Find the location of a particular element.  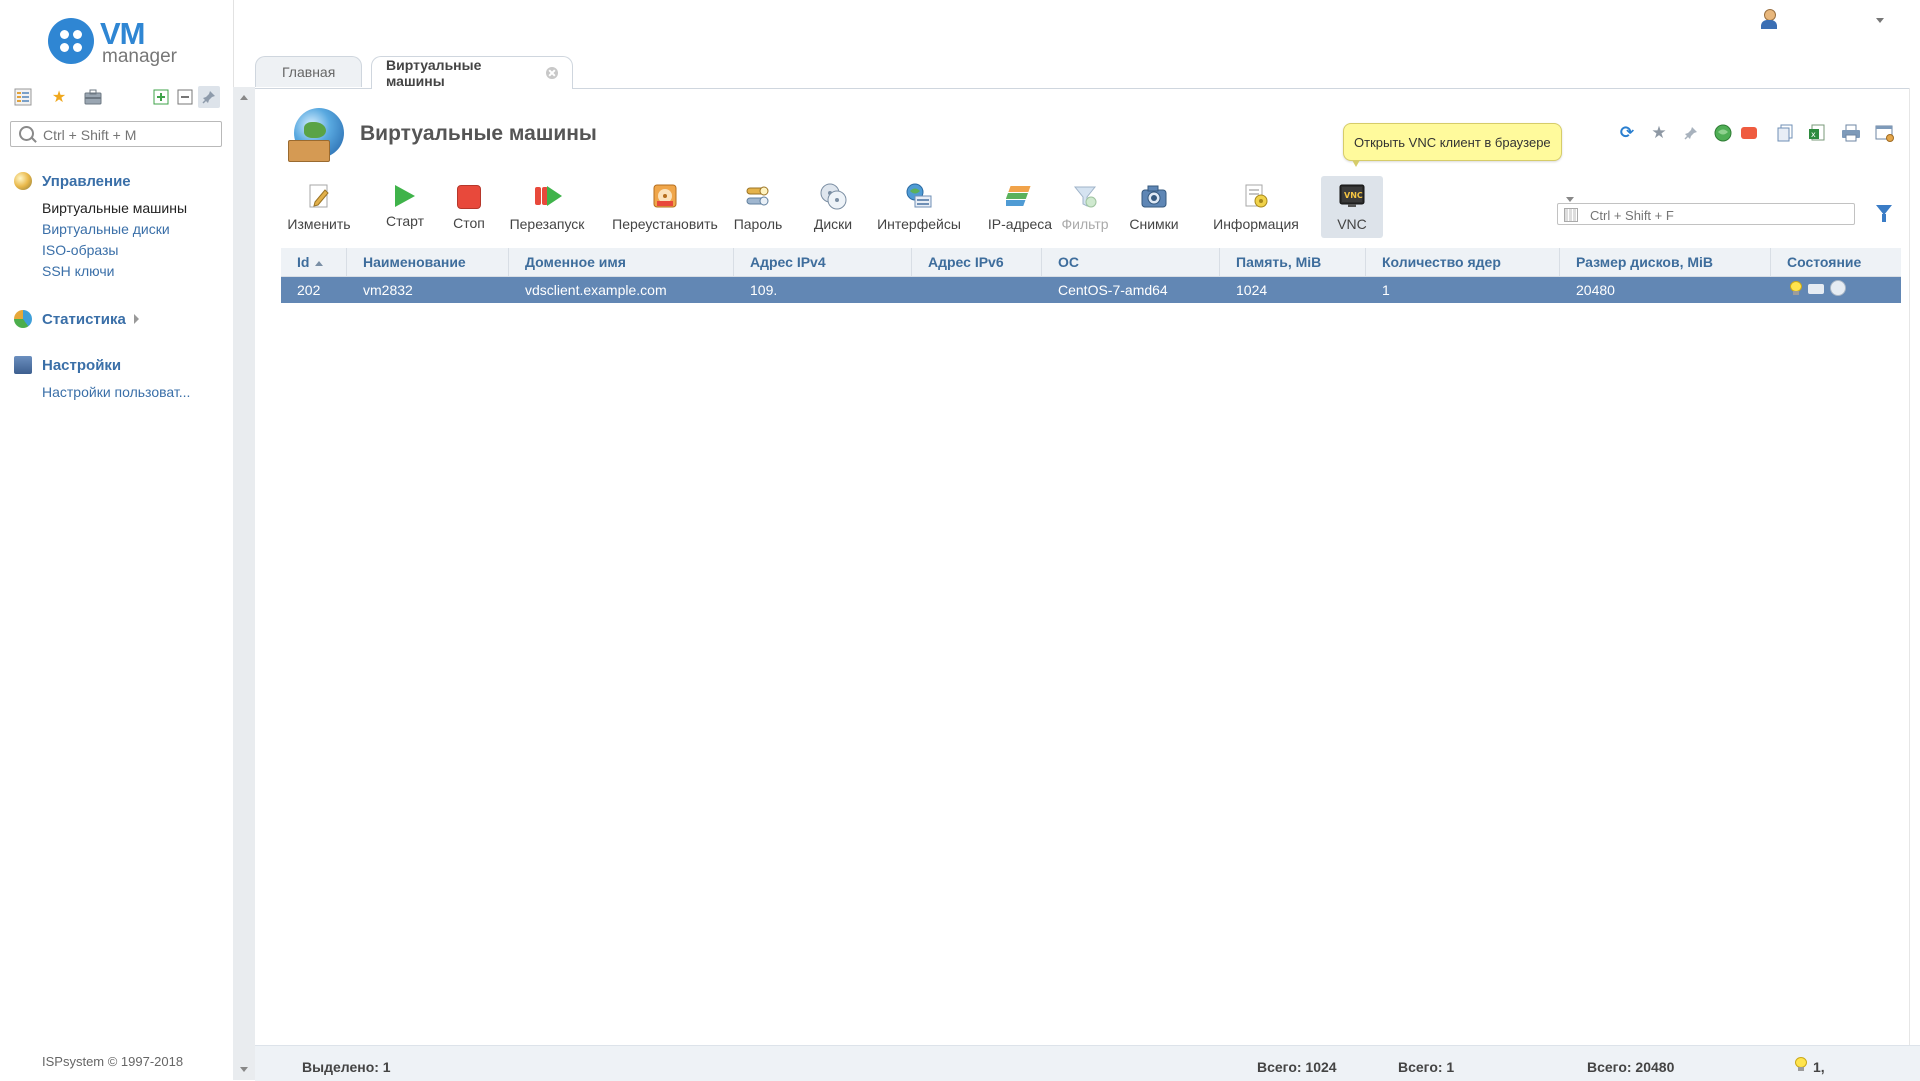

start-button: Старт is located at coordinates (405, 207).